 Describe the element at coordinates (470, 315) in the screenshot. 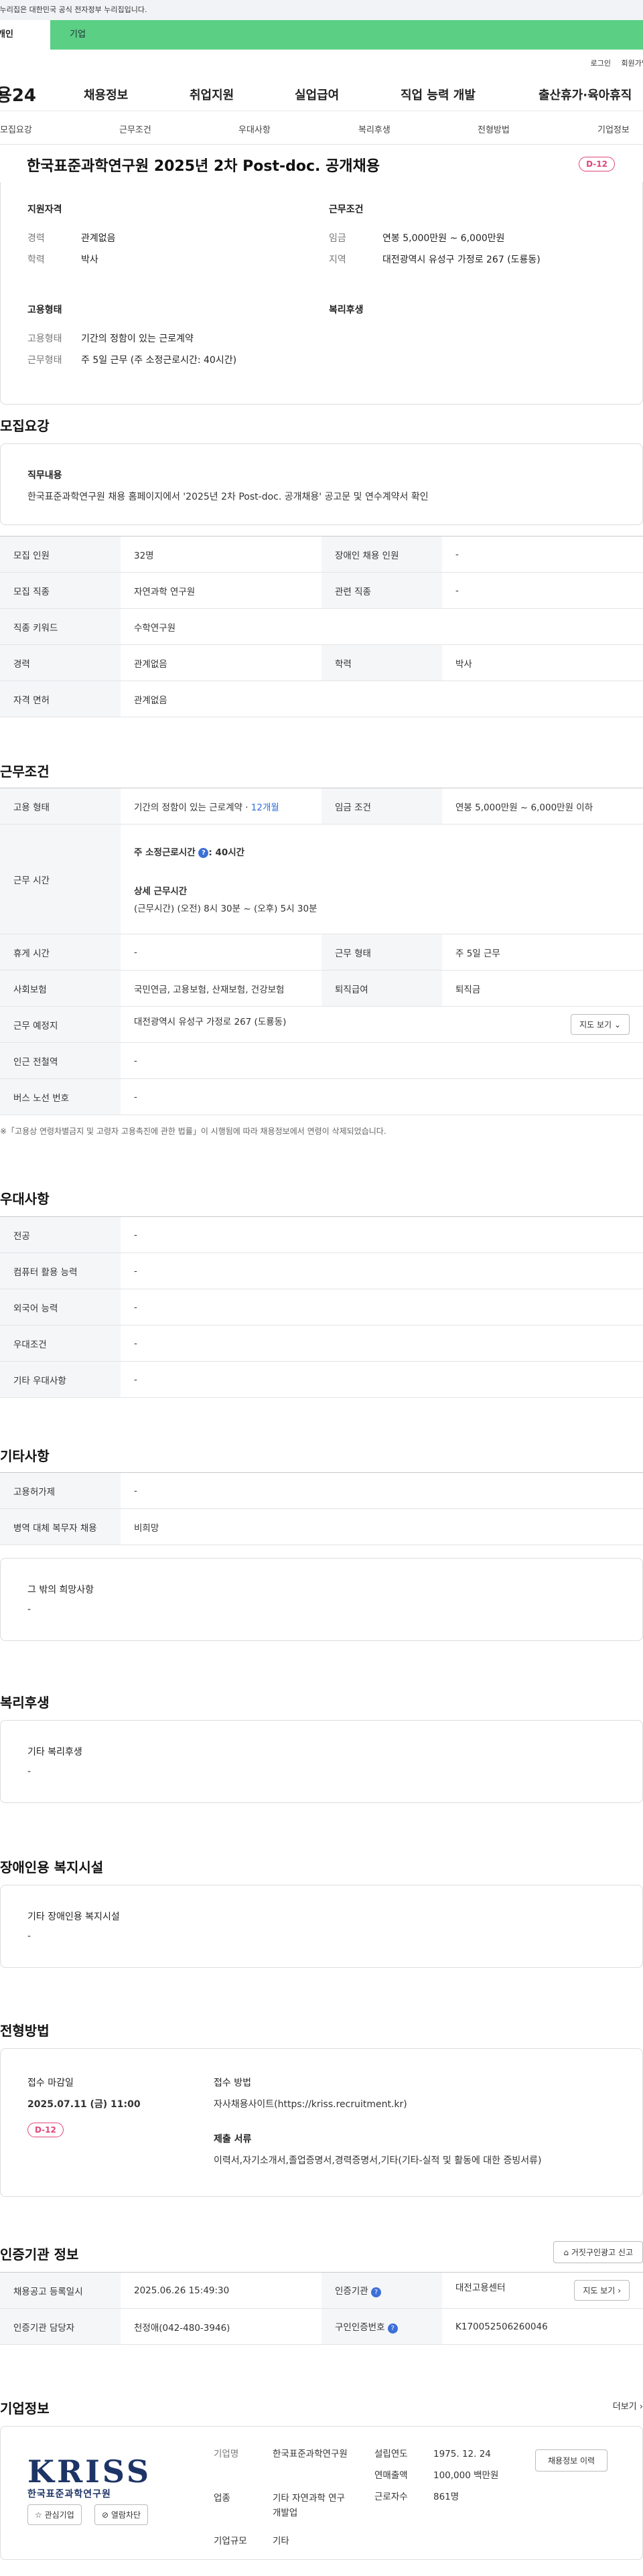

I see `summary-welfare: 복리후생` at that location.